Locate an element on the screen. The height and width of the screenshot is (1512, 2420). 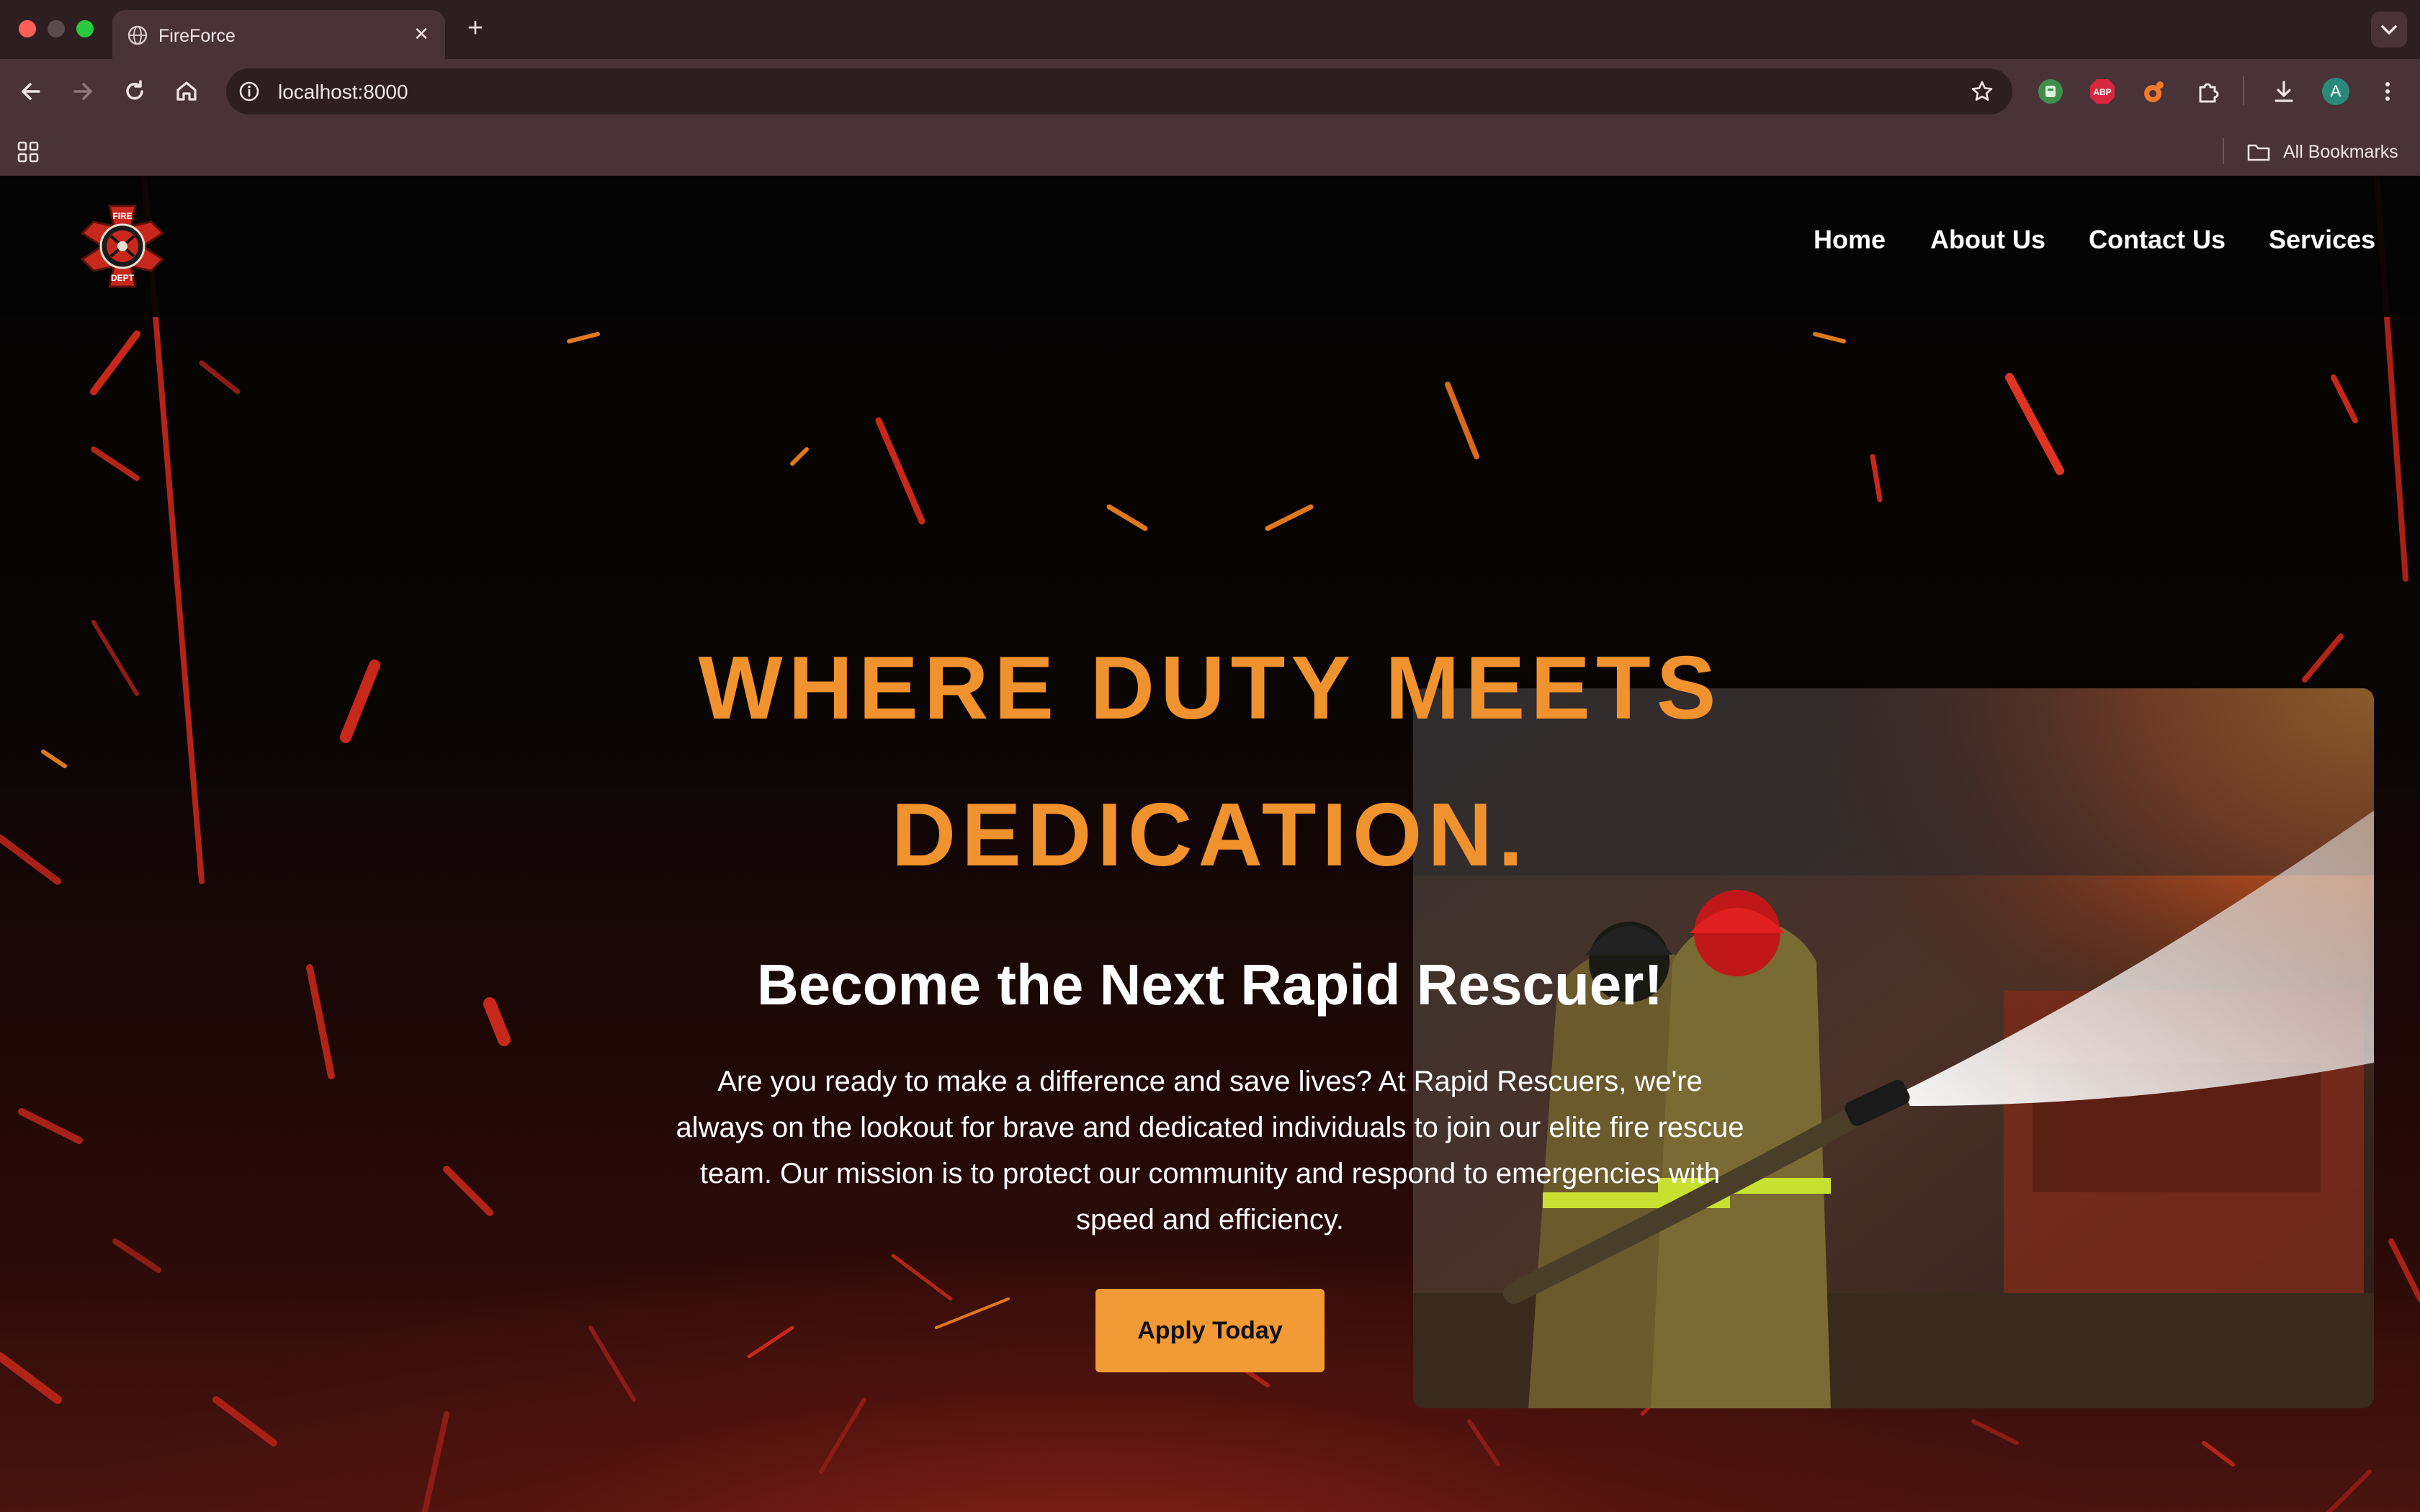
apps-grid-icon is located at coordinates (28, 152).